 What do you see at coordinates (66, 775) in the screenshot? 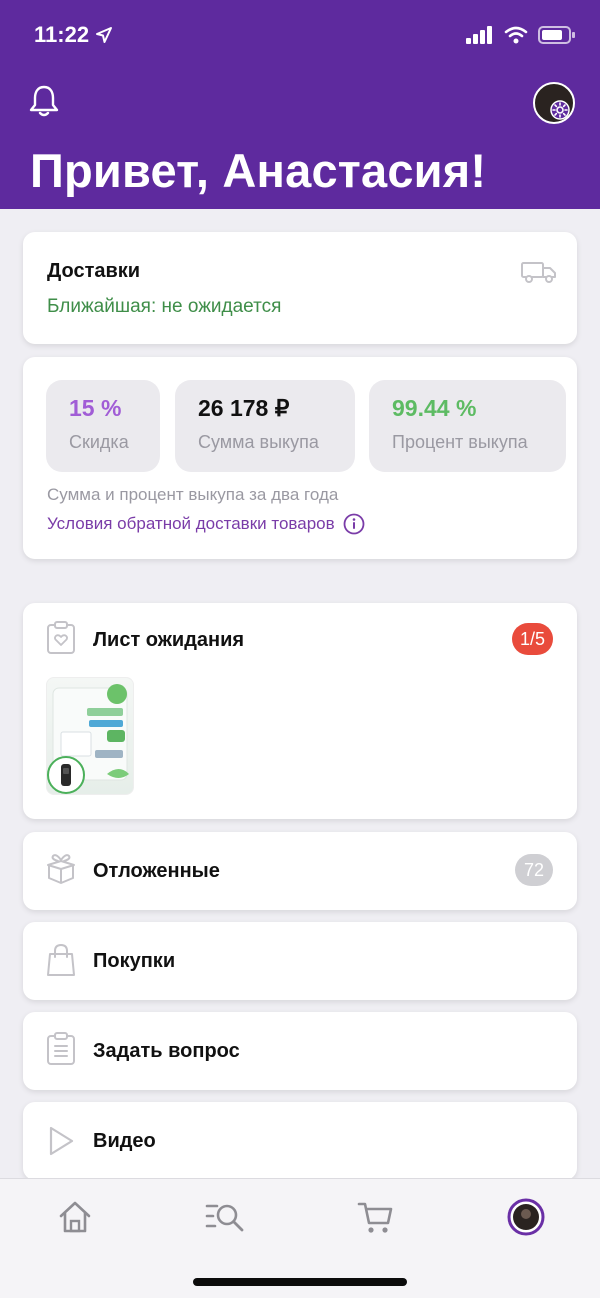
I see `product-variant-thumbnail` at bounding box center [66, 775].